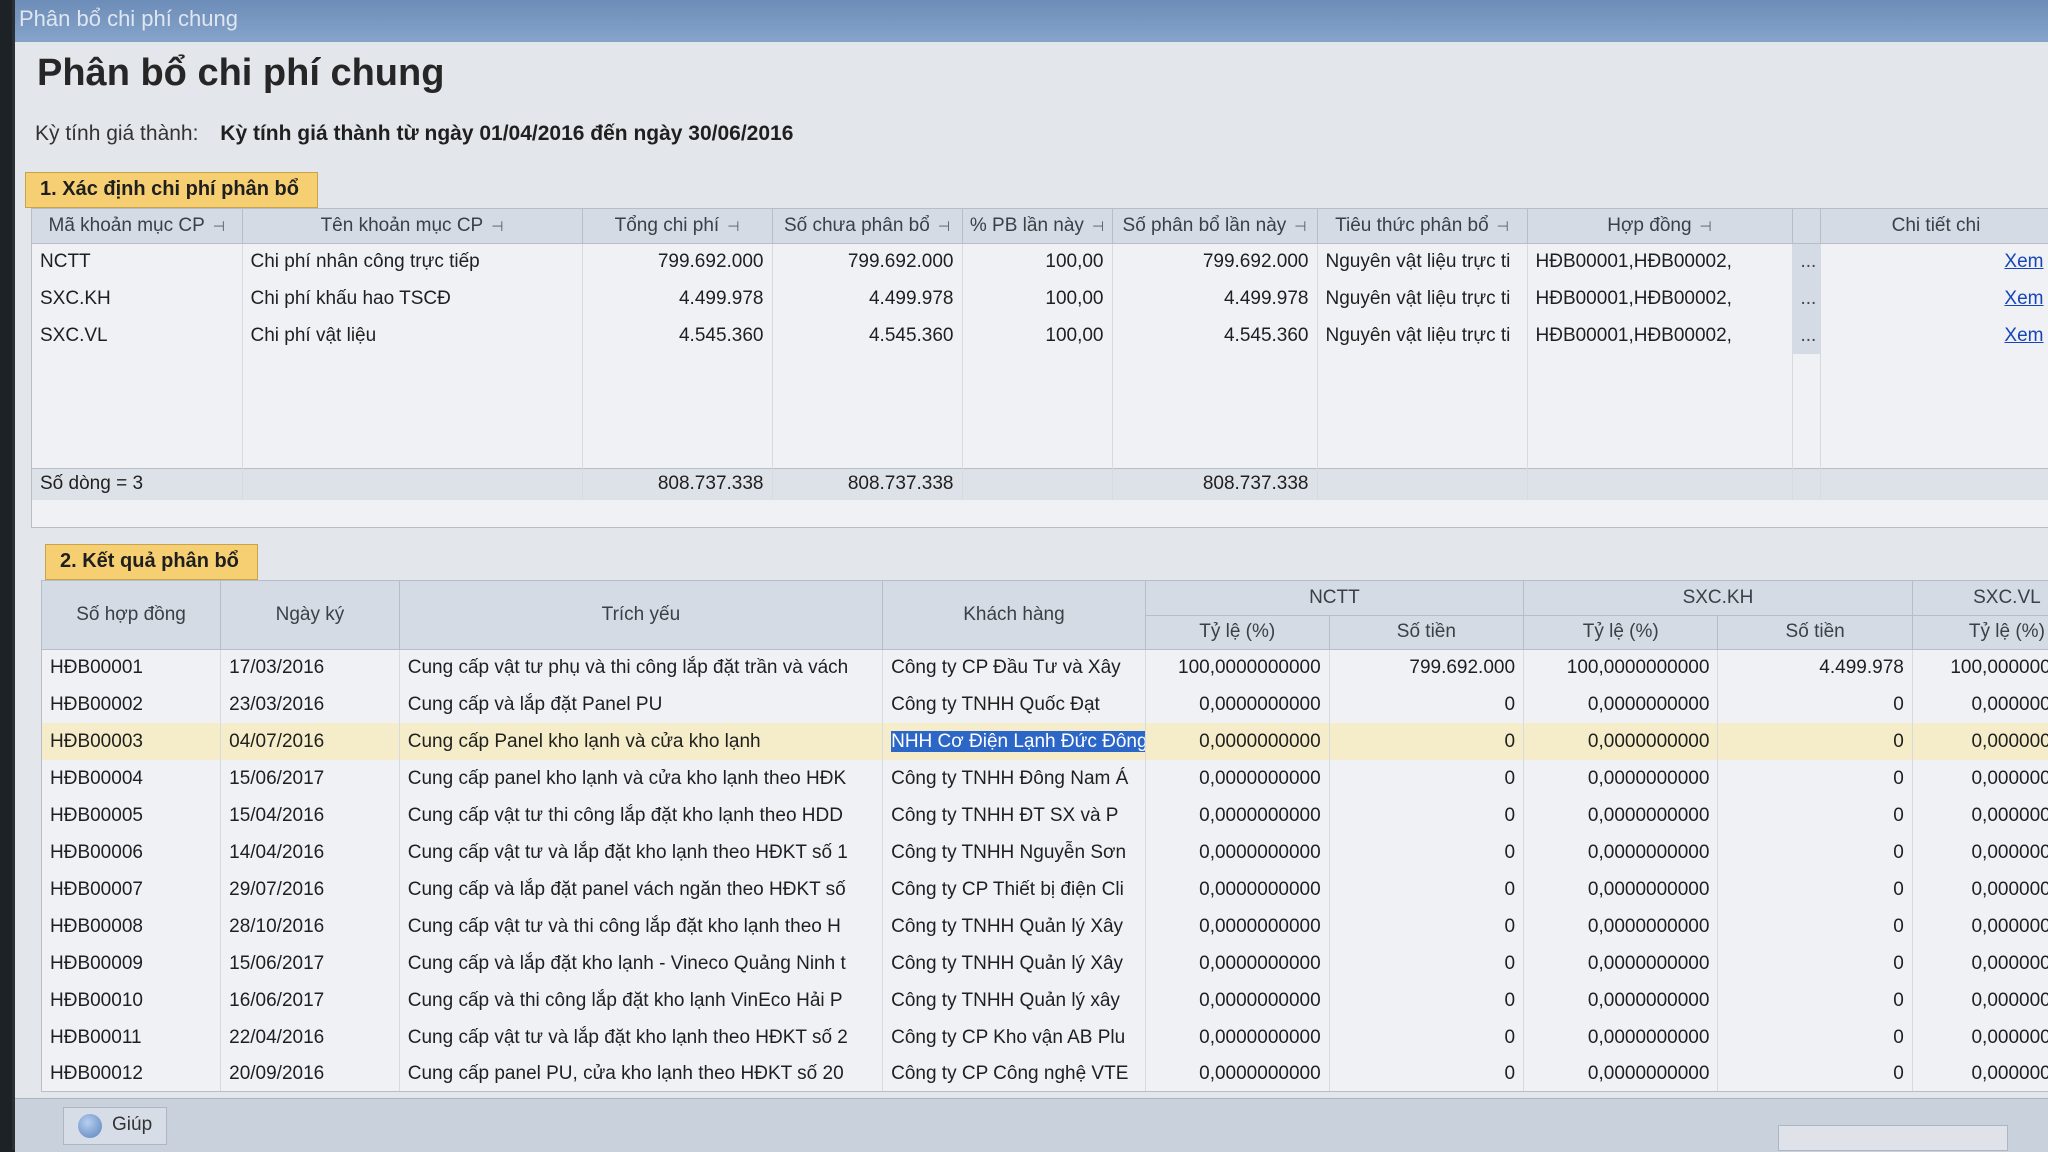  Describe the element at coordinates (641, 615) in the screenshot. I see `col-header-summary: Trích yếu` at that location.